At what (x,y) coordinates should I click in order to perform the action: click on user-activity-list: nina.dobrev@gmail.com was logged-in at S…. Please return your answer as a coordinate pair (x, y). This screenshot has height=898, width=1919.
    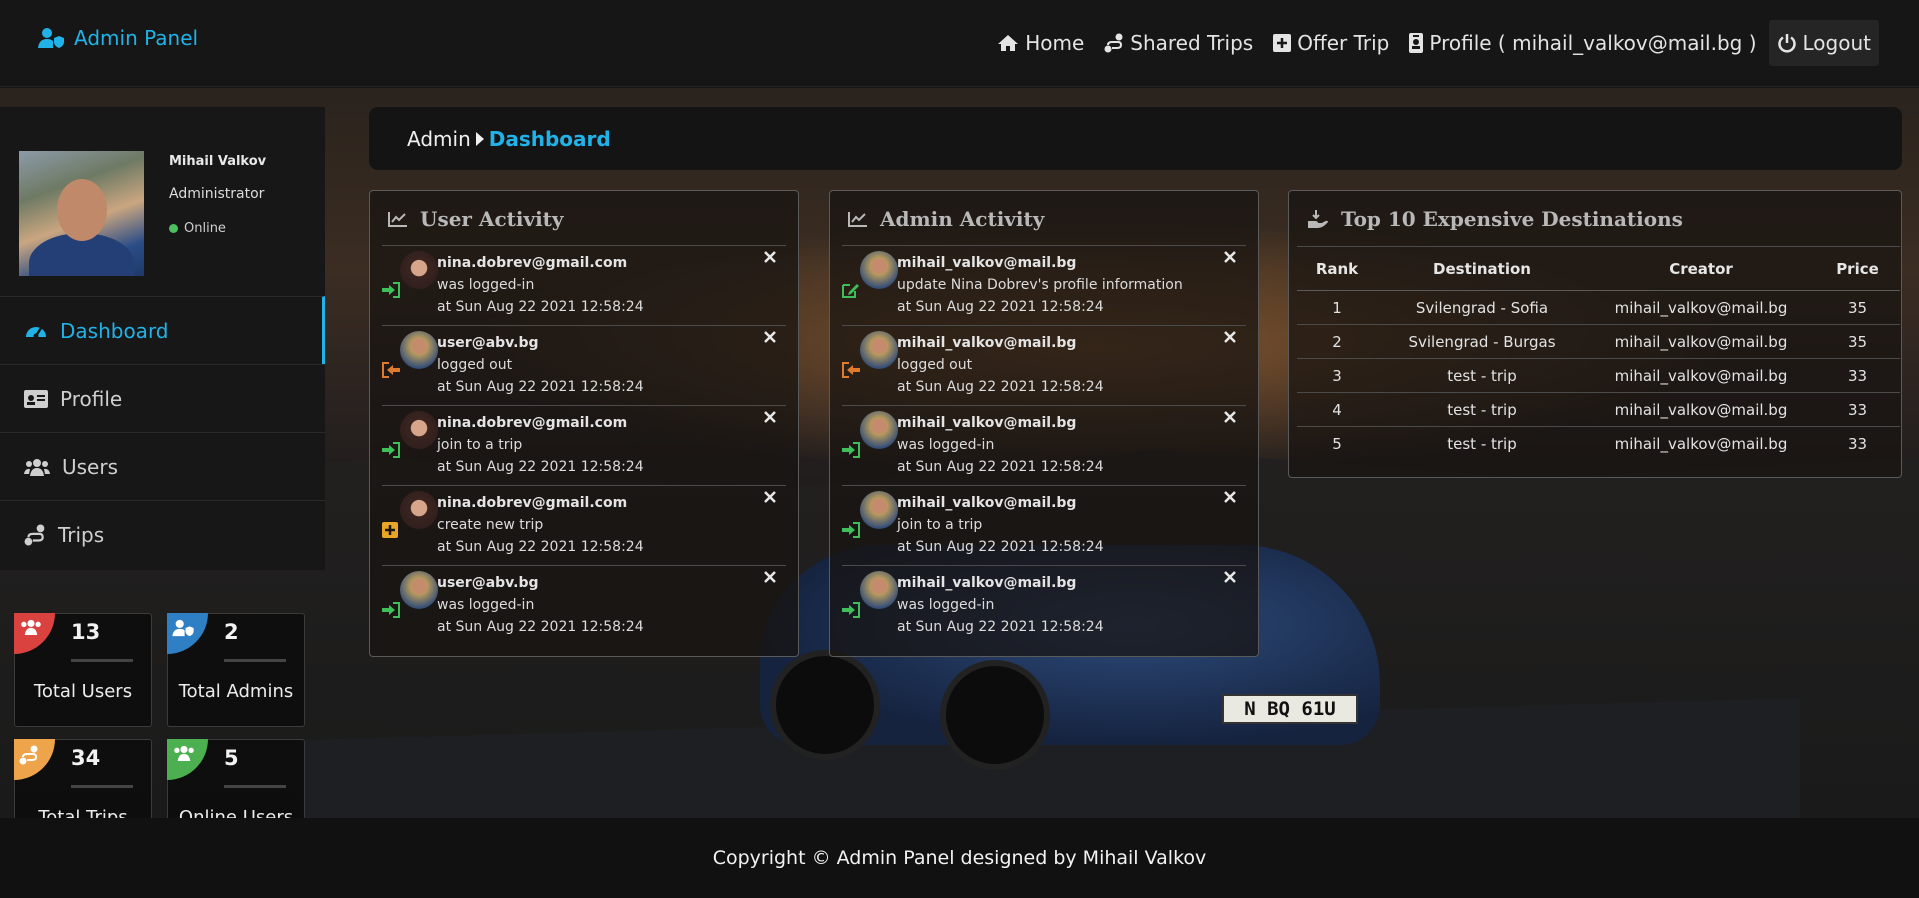
    Looking at the image, I should click on (584, 445).